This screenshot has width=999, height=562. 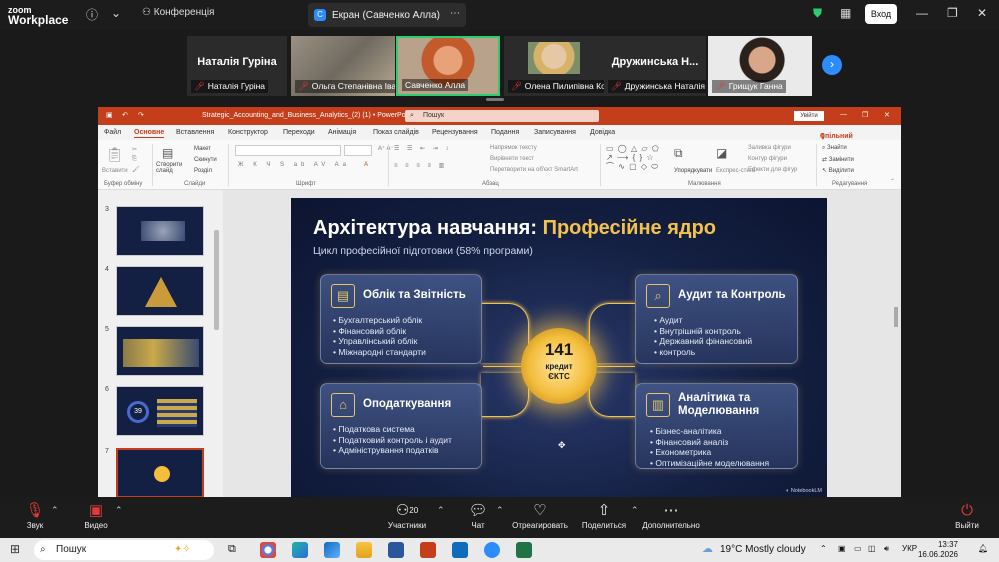 I want to click on font-name-field, so click(x=288, y=150).